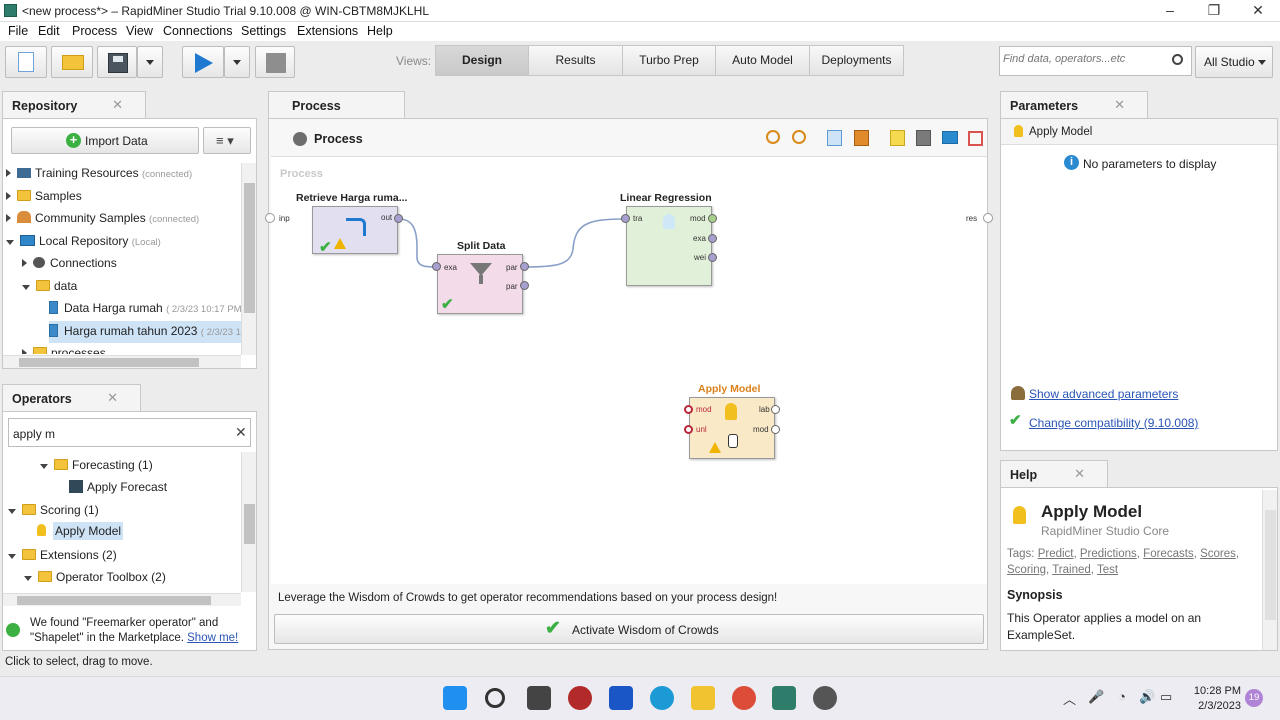 Image resolution: width=1280 pixels, height=720 pixels. I want to click on run-options-dropdown, so click(237, 62).